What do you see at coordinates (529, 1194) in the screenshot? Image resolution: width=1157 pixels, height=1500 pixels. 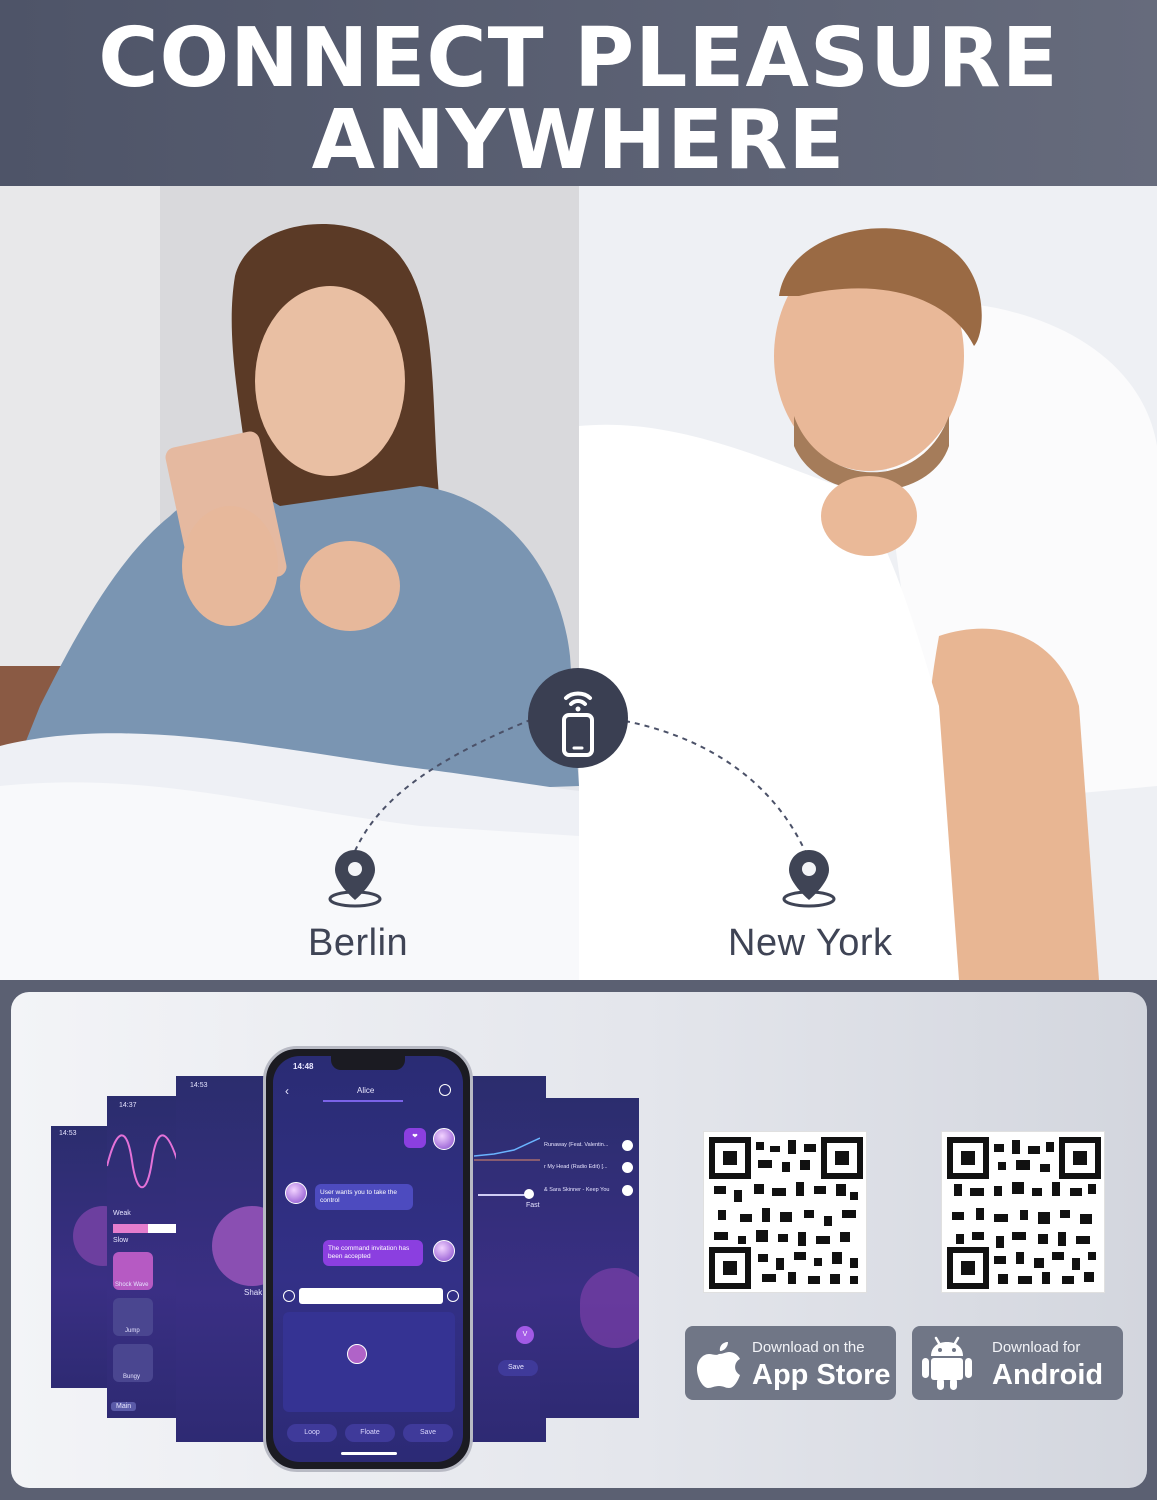 I see `speed-slider-handle` at bounding box center [529, 1194].